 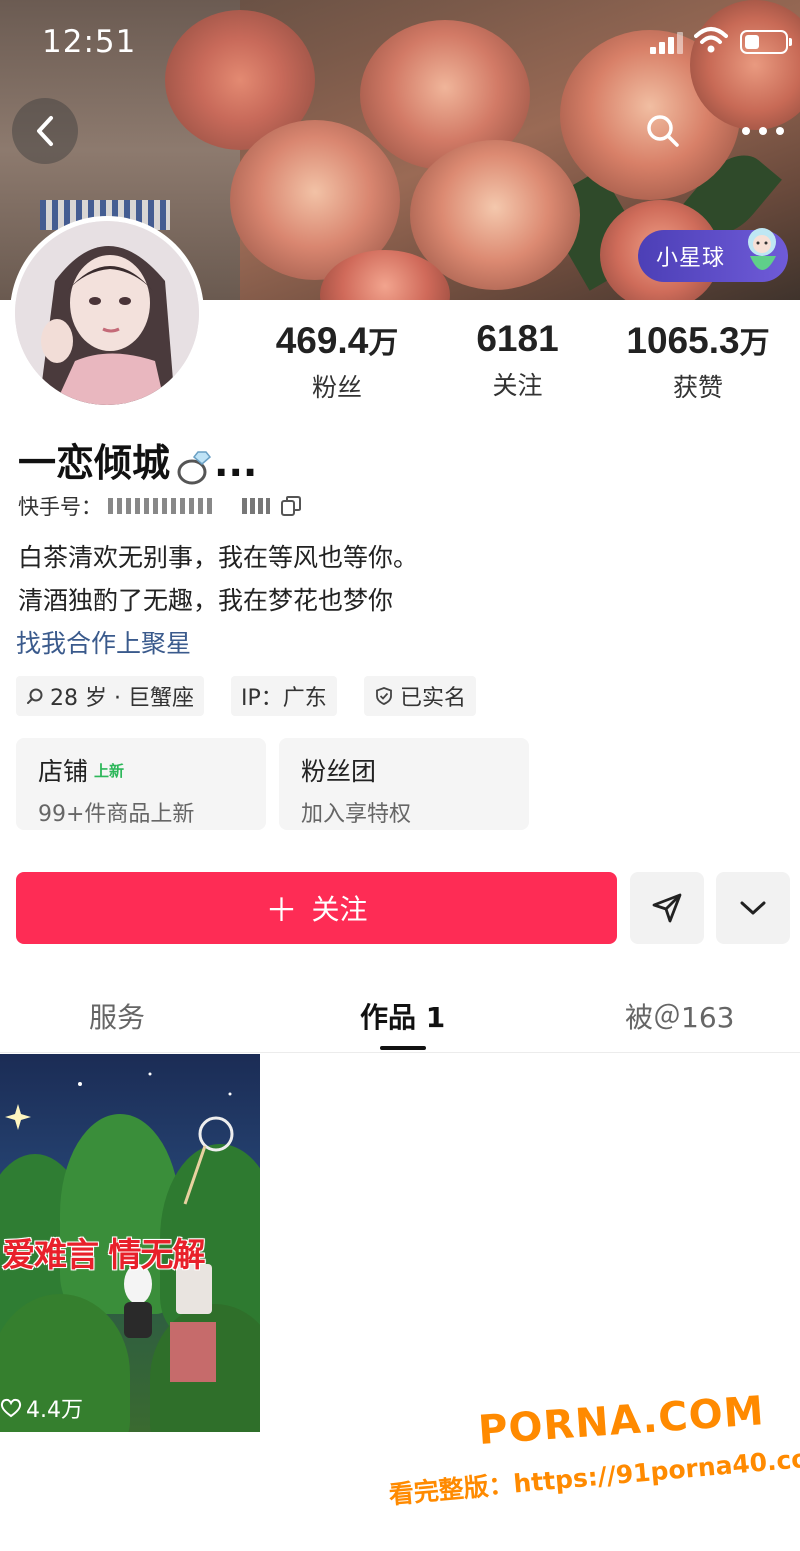 I want to click on battery-nub, so click(x=790, y=42).